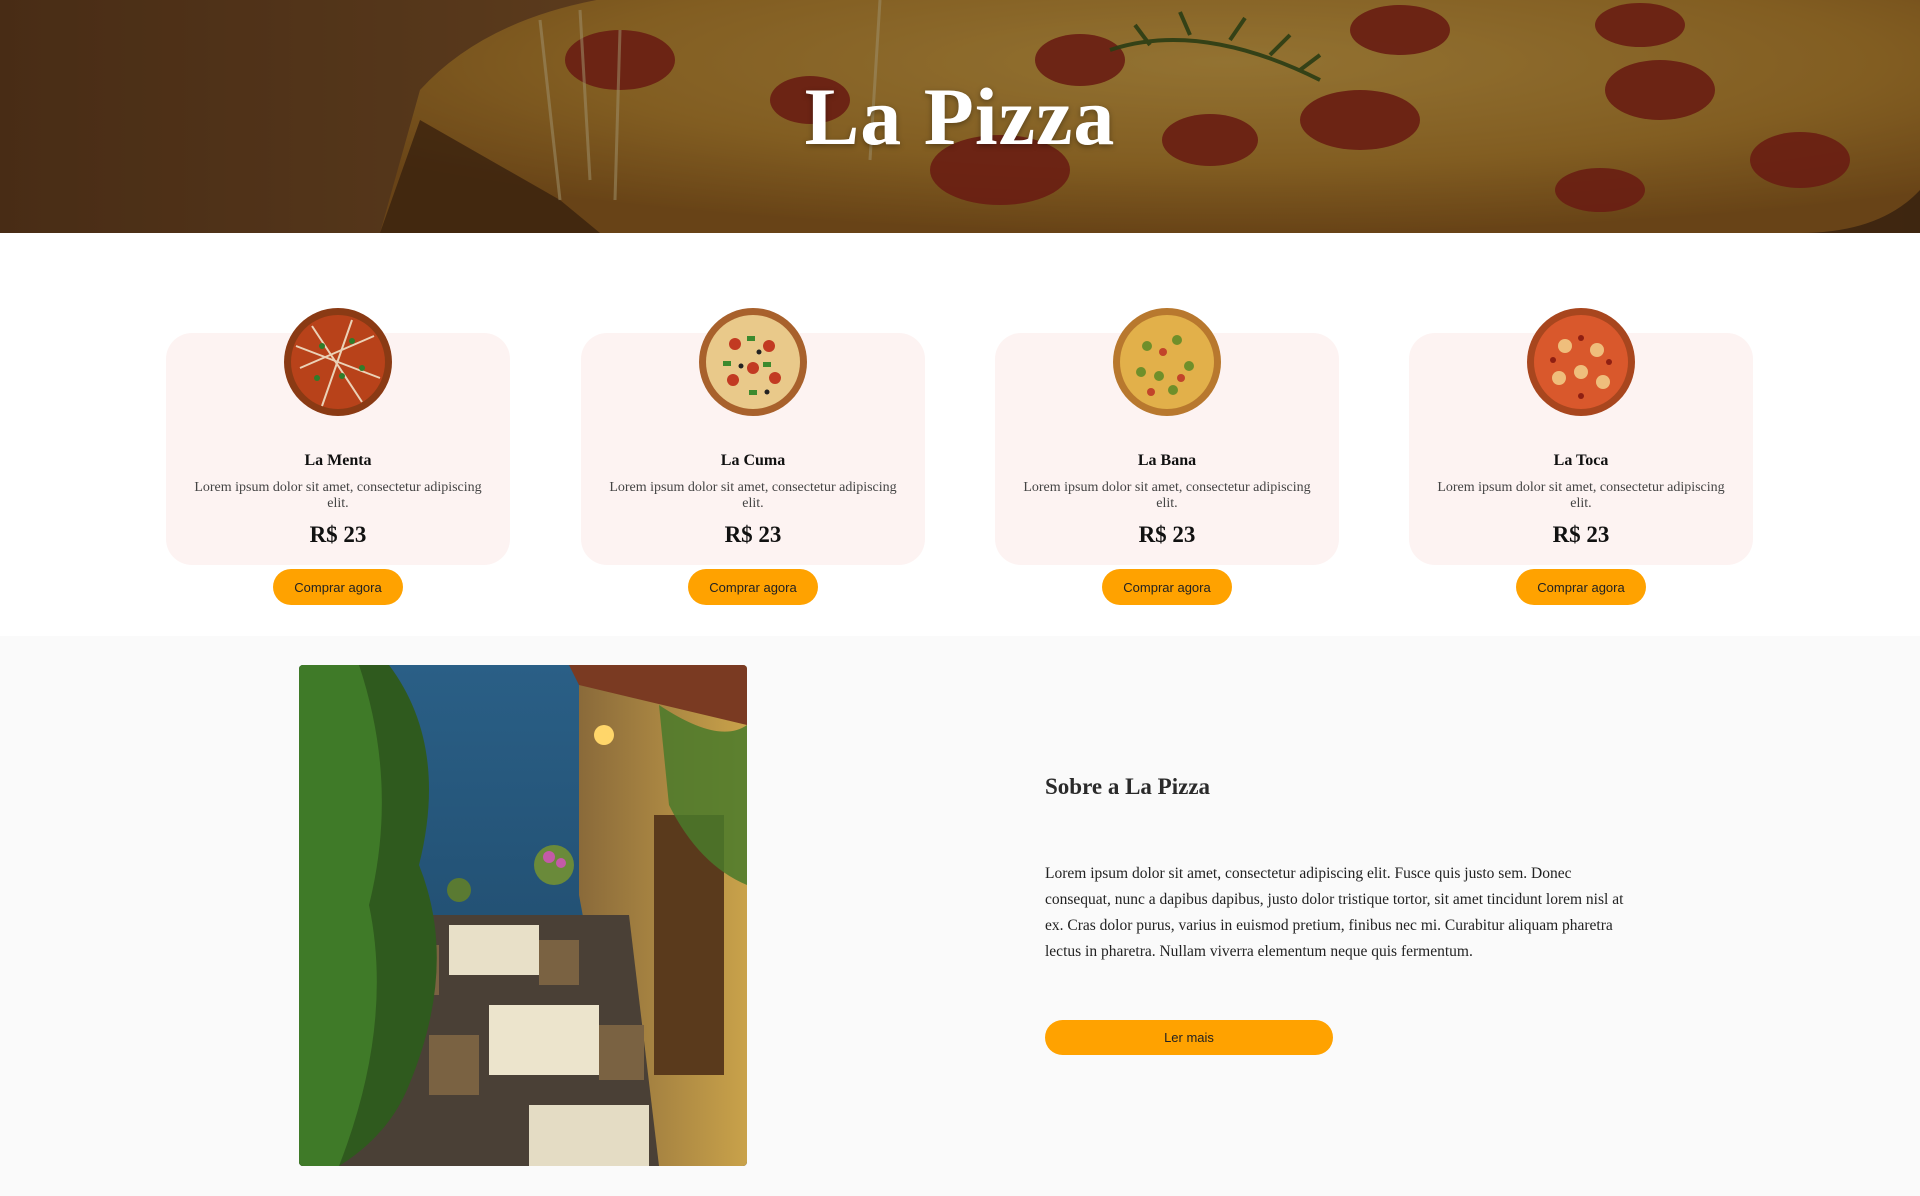 The width and height of the screenshot is (1920, 1196). I want to click on product-name: La Cuma, so click(753, 460).